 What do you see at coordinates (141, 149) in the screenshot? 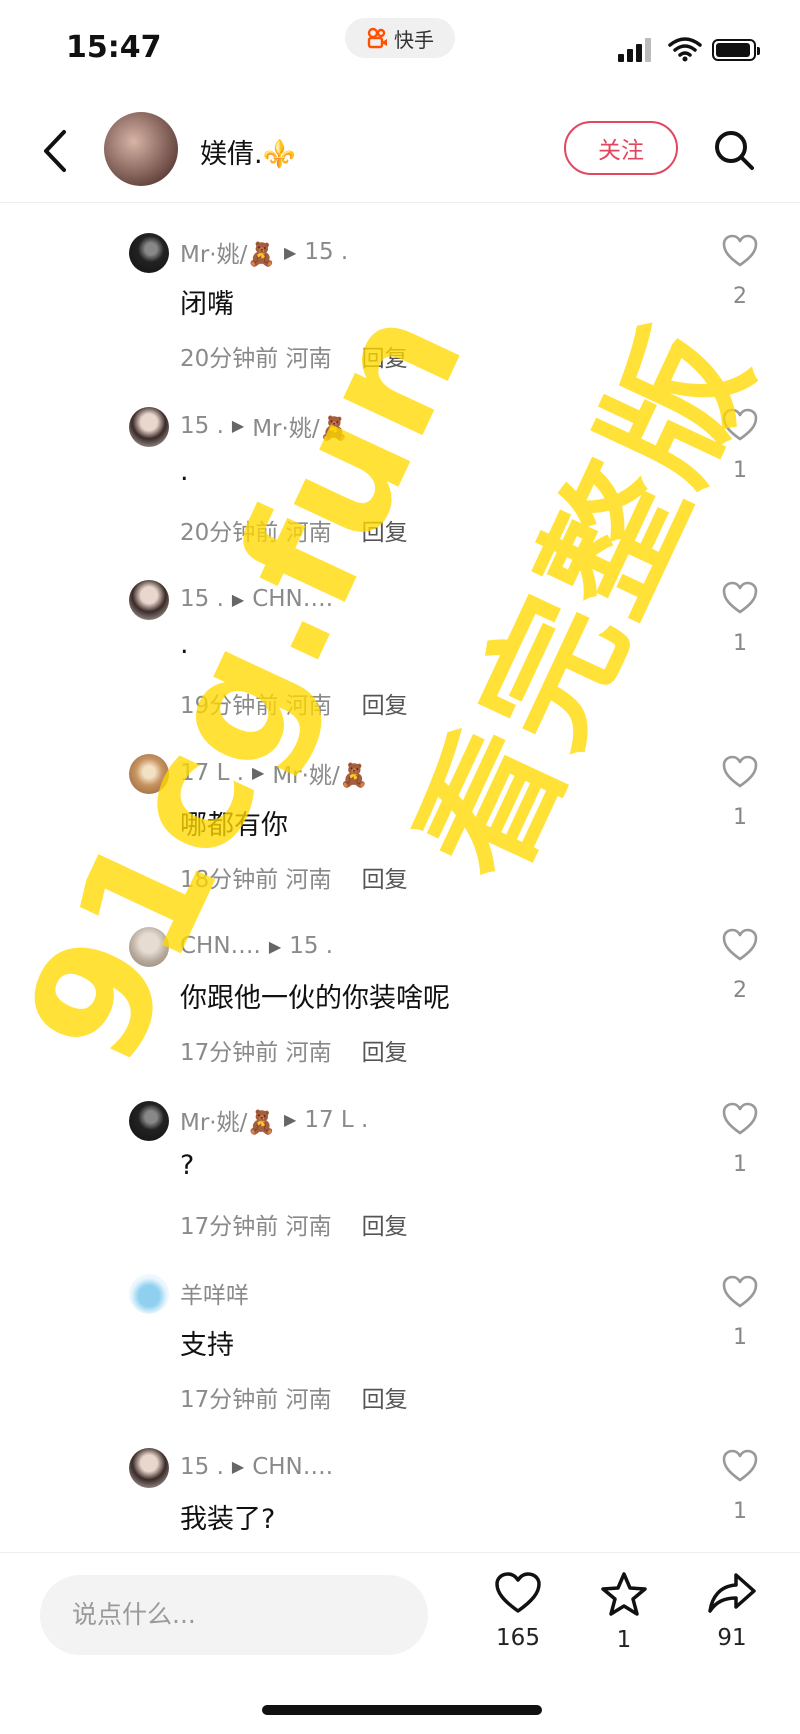
I see `profile-avatar` at bounding box center [141, 149].